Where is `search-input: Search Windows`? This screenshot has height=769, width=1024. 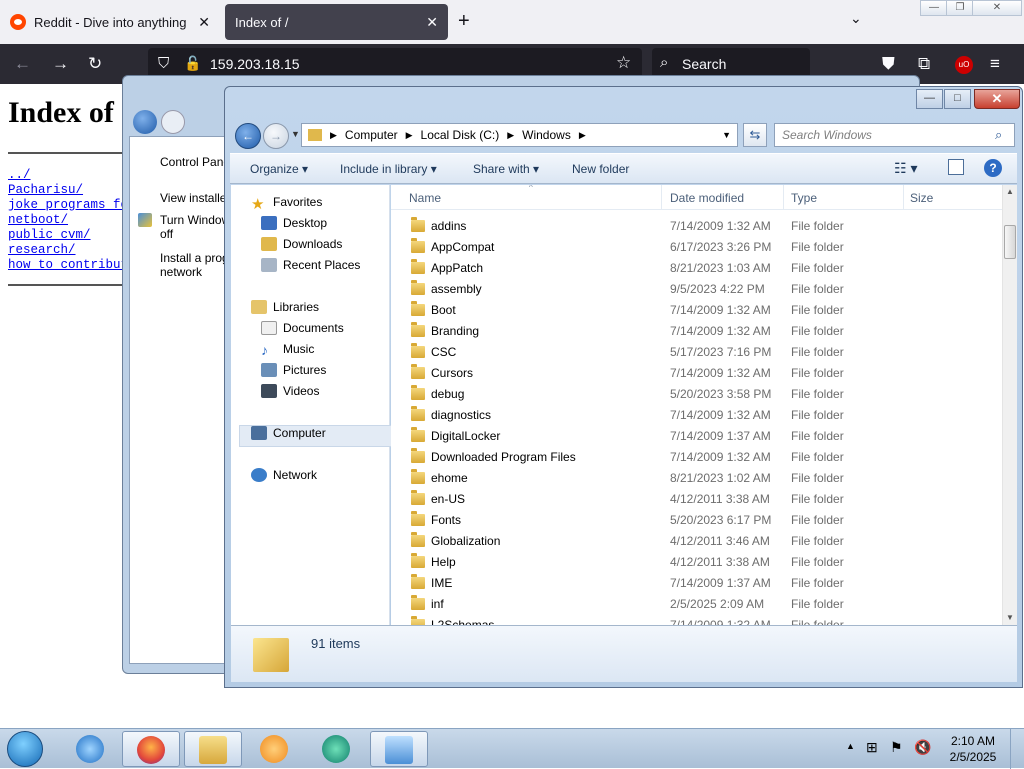 search-input: Search Windows is located at coordinates (894, 135).